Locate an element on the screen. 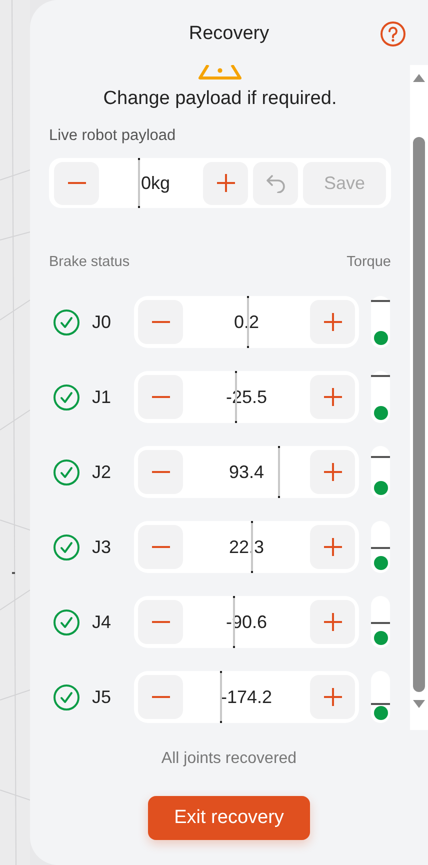 Image resolution: width=428 pixels, height=865 pixels. undo-button is located at coordinates (275, 183).